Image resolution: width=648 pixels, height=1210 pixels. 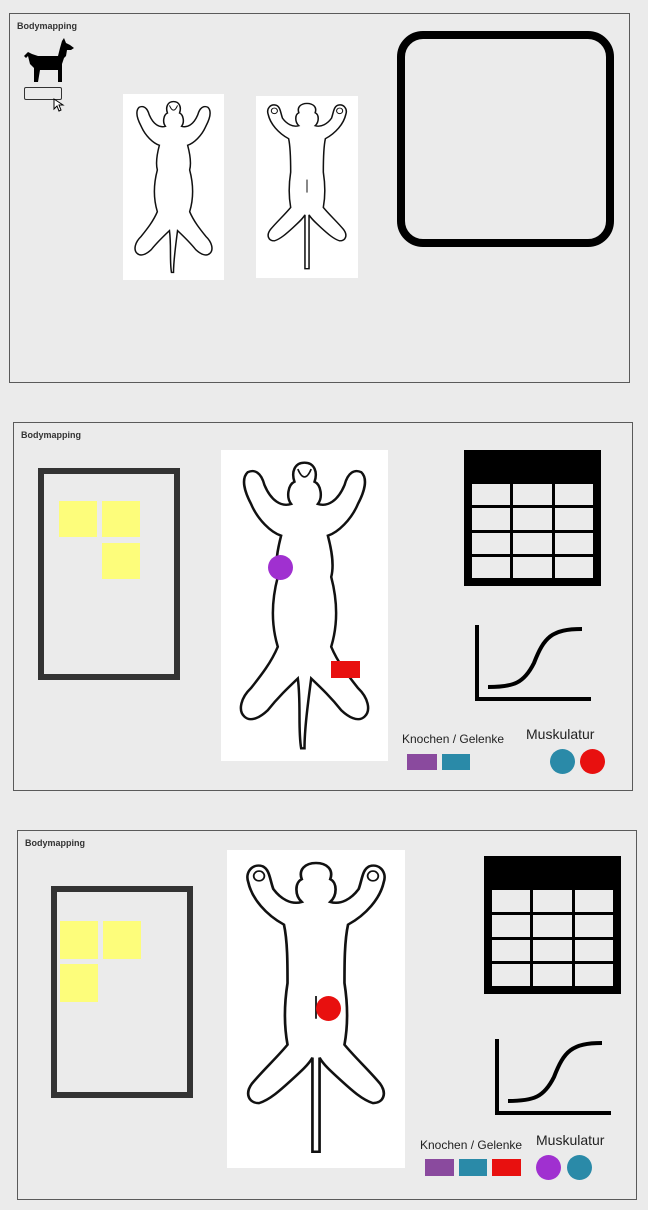 What do you see at coordinates (59, 105) in the screenshot?
I see `cursor-icon` at bounding box center [59, 105].